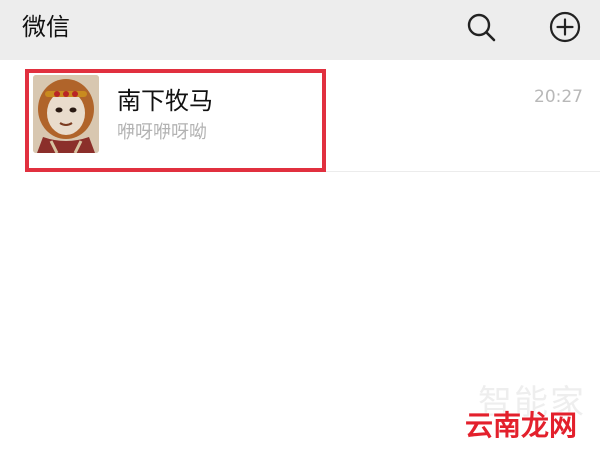 This screenshot has width=600, height=453. I want to click on app-title: 微信, so click(46, 27).